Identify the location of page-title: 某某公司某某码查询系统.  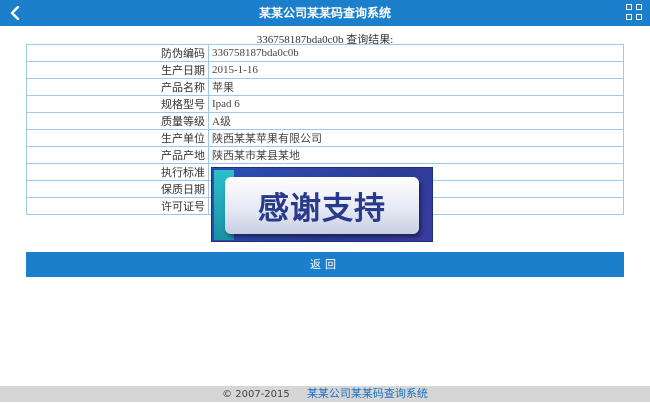
(324, 13).